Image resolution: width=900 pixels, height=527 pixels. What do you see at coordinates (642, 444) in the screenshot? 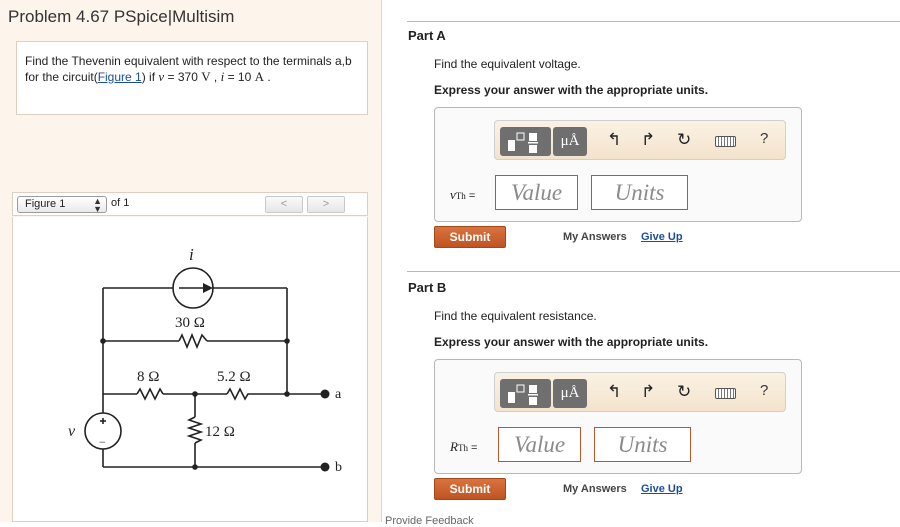
I see `part-b-units-input: Units` at bounding box center [642, 444].